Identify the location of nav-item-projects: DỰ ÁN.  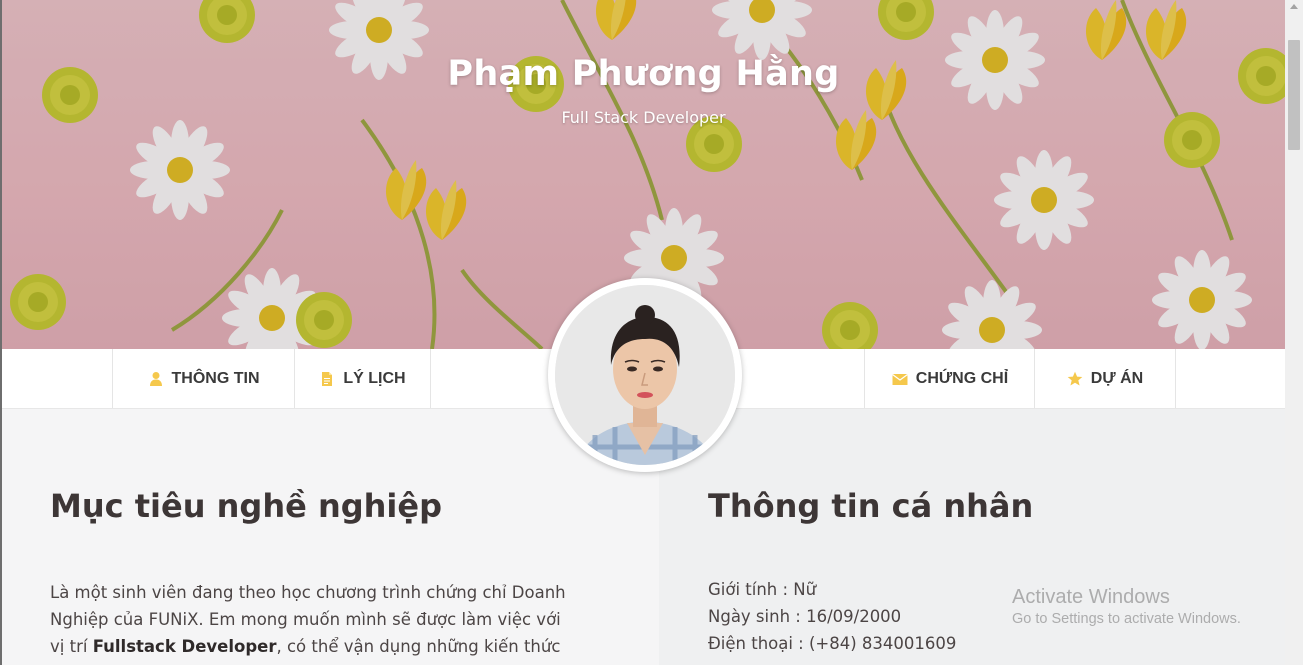
(1105, 378).